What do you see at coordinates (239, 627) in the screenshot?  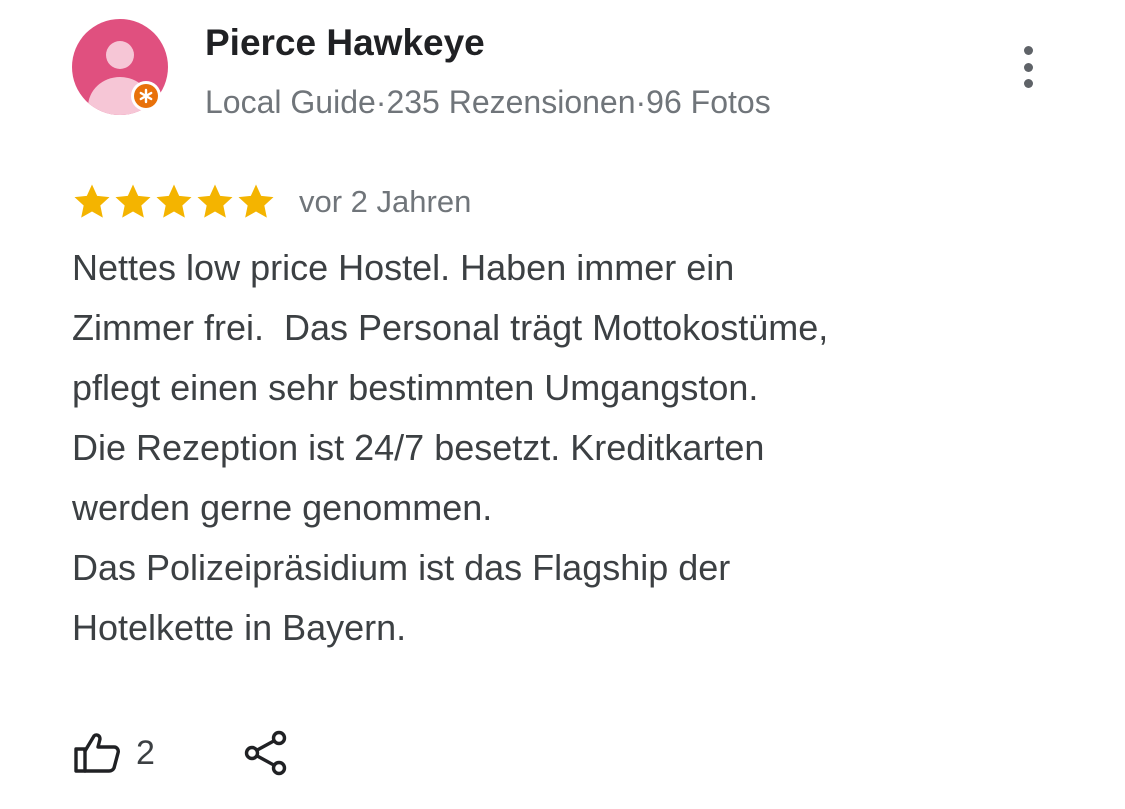 I see `review-text-line: Hotelkette in Bayern.` at bounding box center [239, 627].